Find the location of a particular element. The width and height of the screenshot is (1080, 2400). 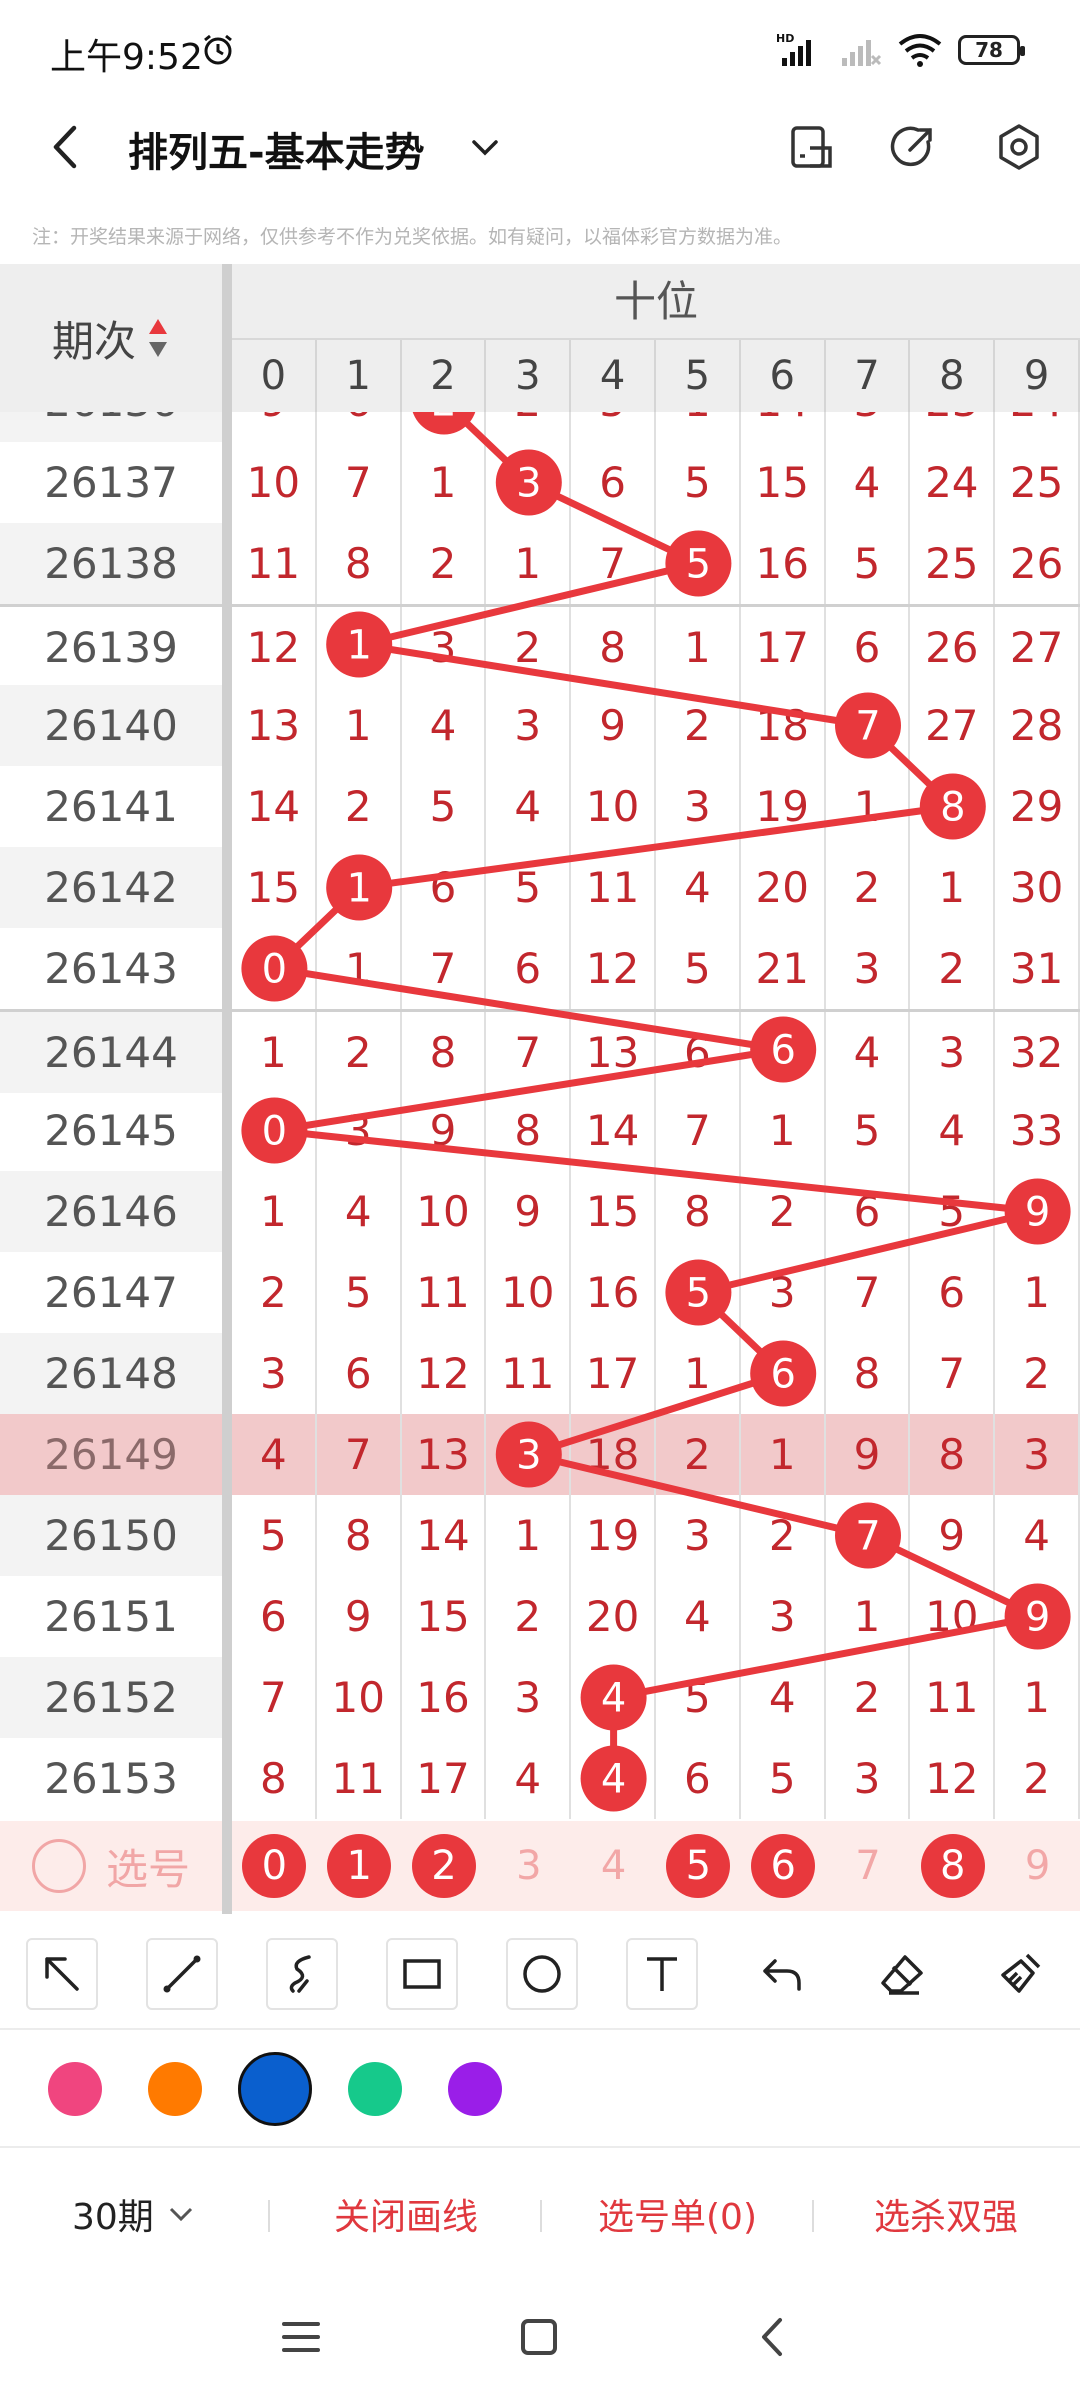

pick-digit-label: 0 is located at coordinates (274, 1866).